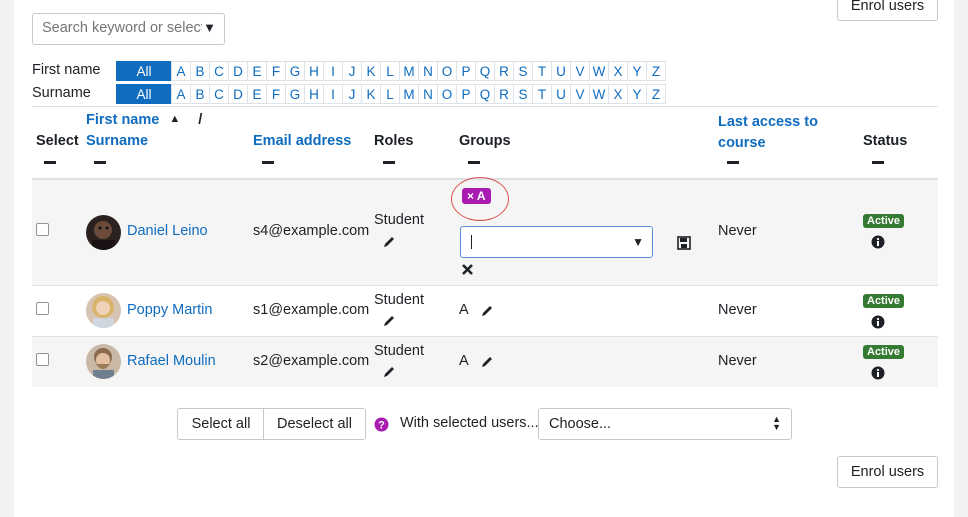 Image resolution: width=968 pixels, height=517 pixels. What do you see at coordinates (656, 94) in the screenshot?
I see `surname-initial-z: Z` at bounding box center [656, 94].